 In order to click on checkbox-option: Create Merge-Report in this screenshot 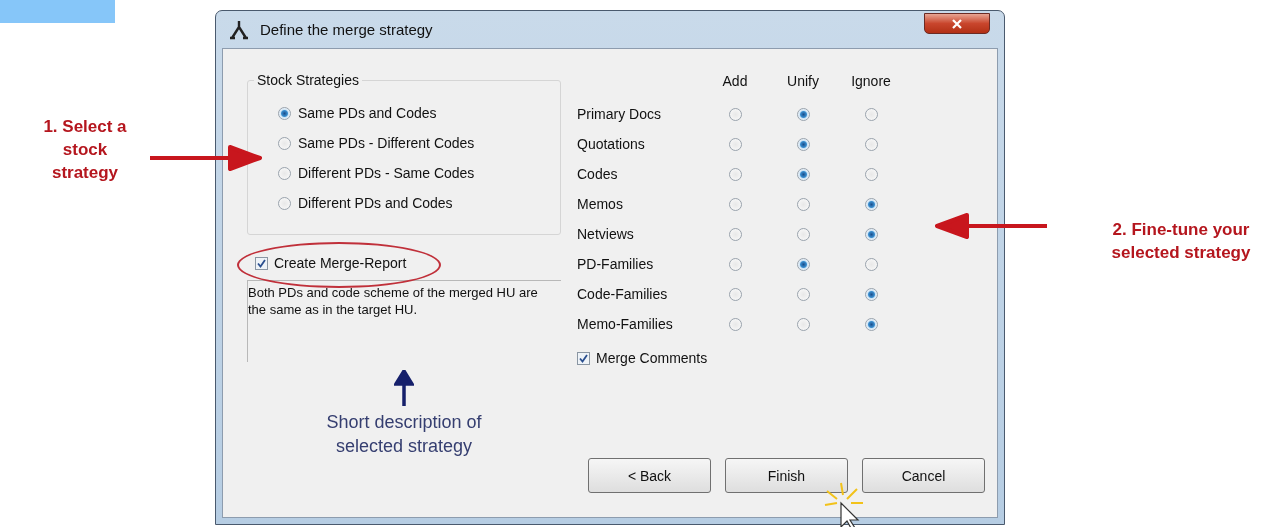, I will do `click(408, 263)`.